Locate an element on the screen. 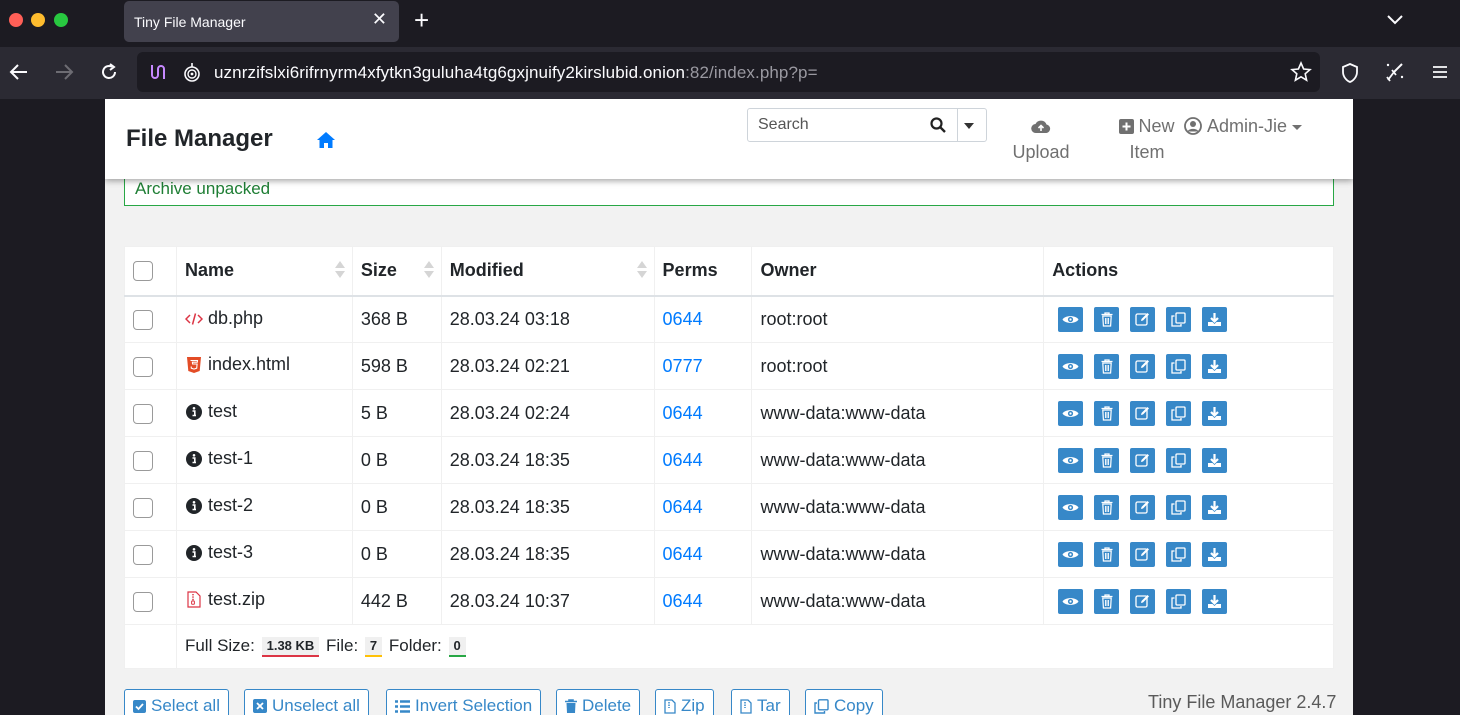  tar-button: Tar is located at coordinates (760, 702).